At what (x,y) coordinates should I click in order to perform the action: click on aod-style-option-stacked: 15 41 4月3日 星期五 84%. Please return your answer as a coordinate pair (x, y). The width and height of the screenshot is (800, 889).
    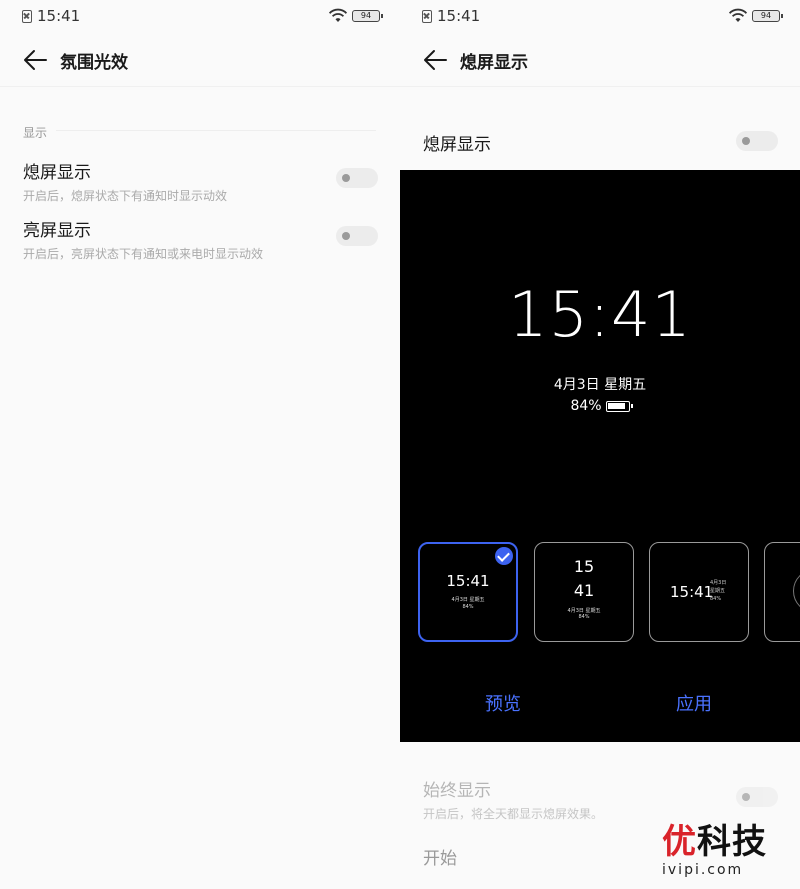
    Looking at the image, I should click on (584, 592).